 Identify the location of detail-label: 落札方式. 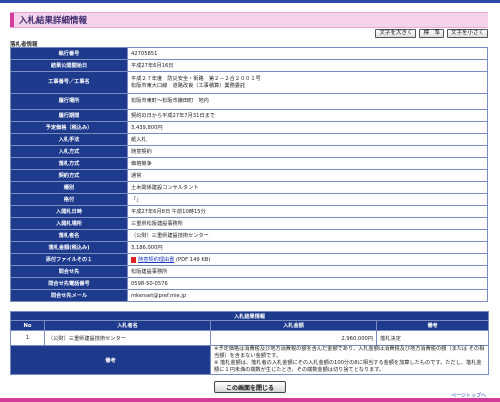
(69, 163).